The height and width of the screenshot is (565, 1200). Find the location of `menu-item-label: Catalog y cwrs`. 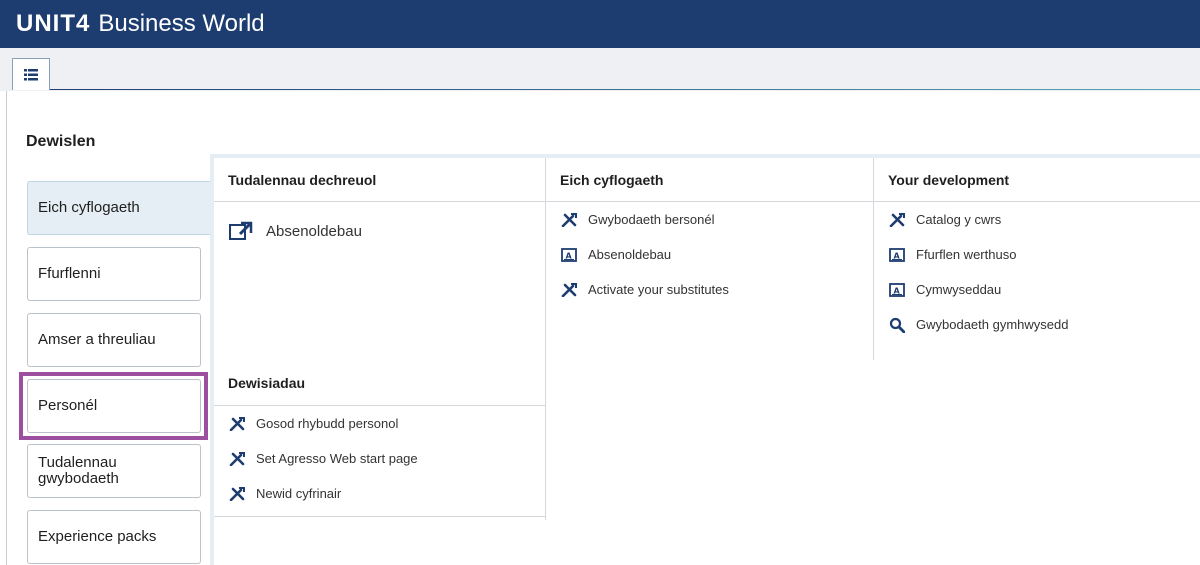

menu-item-label: Catalog y cwrs is located at coordinates (959, 219).